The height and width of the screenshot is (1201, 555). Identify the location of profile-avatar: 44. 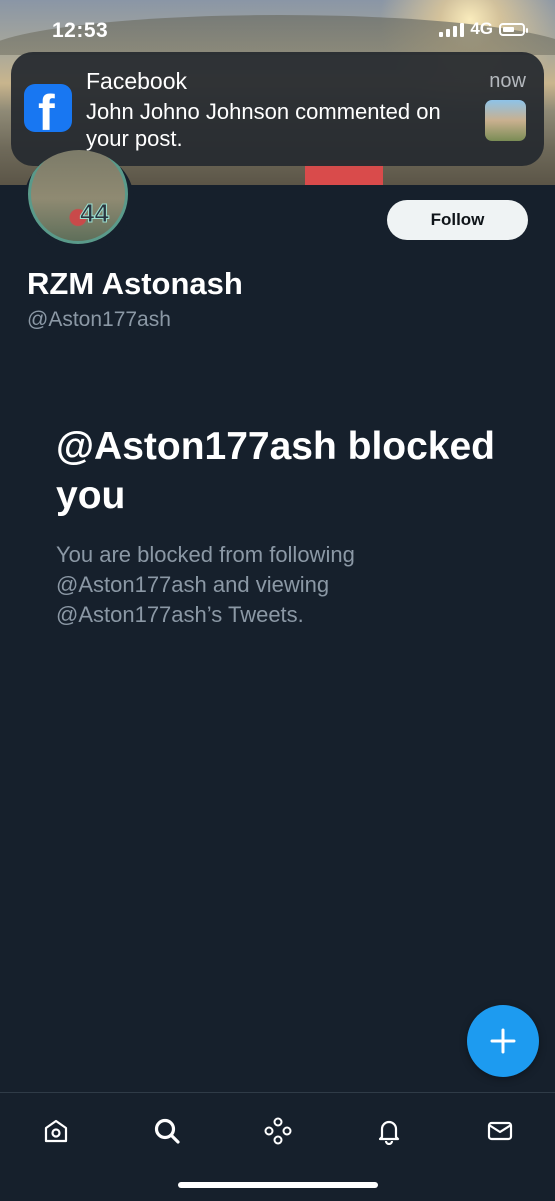
(79, 200).